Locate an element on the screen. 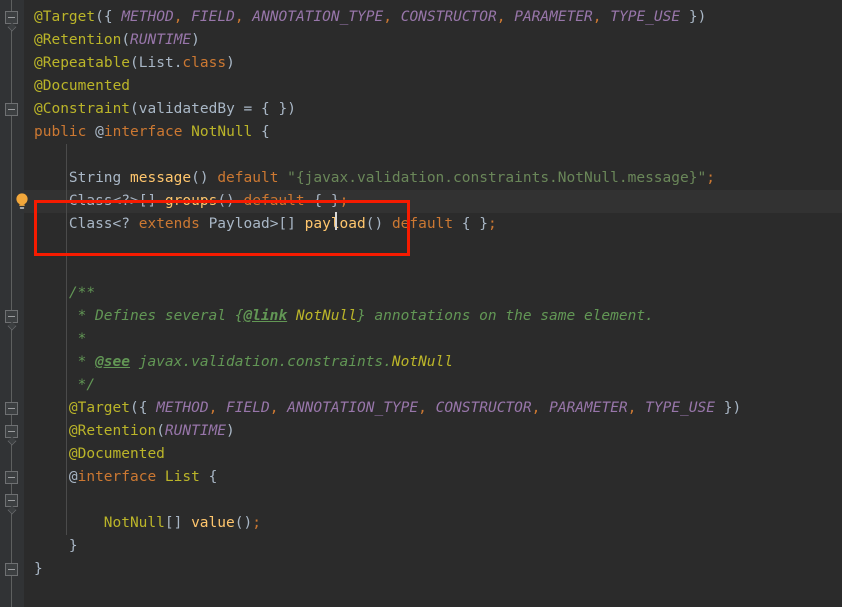 This screenshot has width=842, height=607. code-token: @Repeatable is located at coordinates (82, 63).